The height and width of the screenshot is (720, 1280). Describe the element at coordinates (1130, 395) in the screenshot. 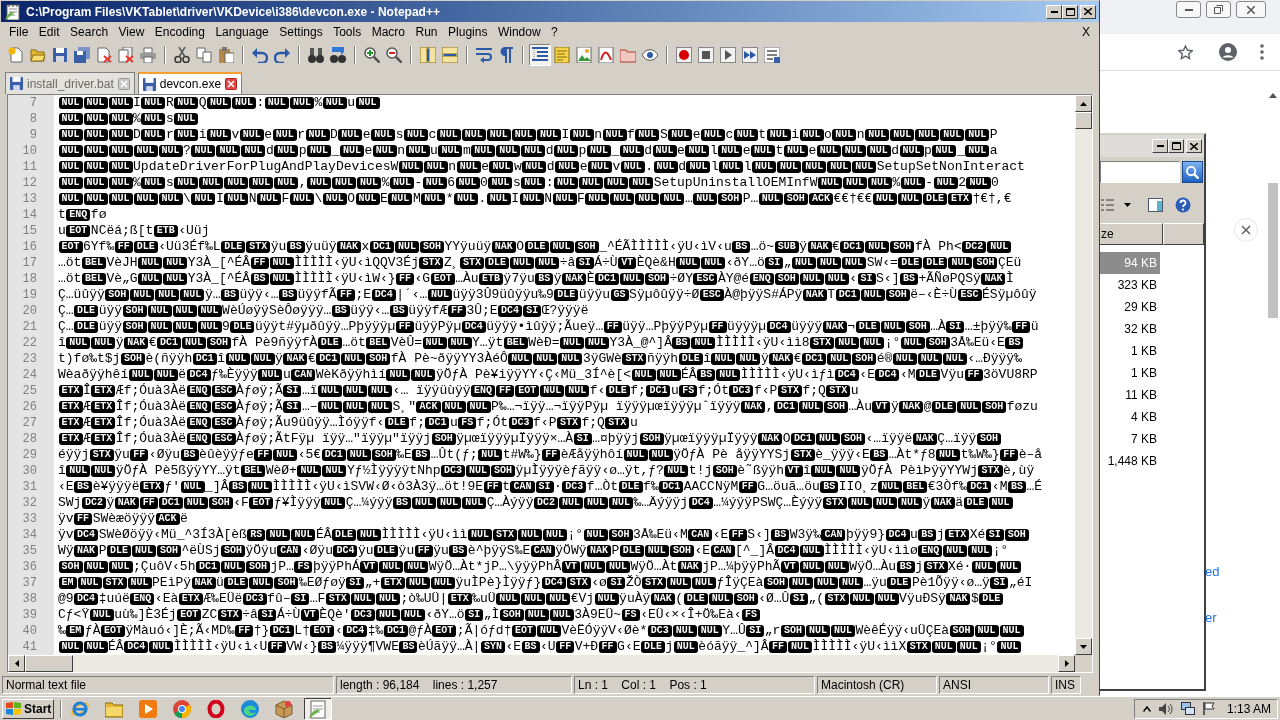

I see `file-size: 11 KB` at that location.